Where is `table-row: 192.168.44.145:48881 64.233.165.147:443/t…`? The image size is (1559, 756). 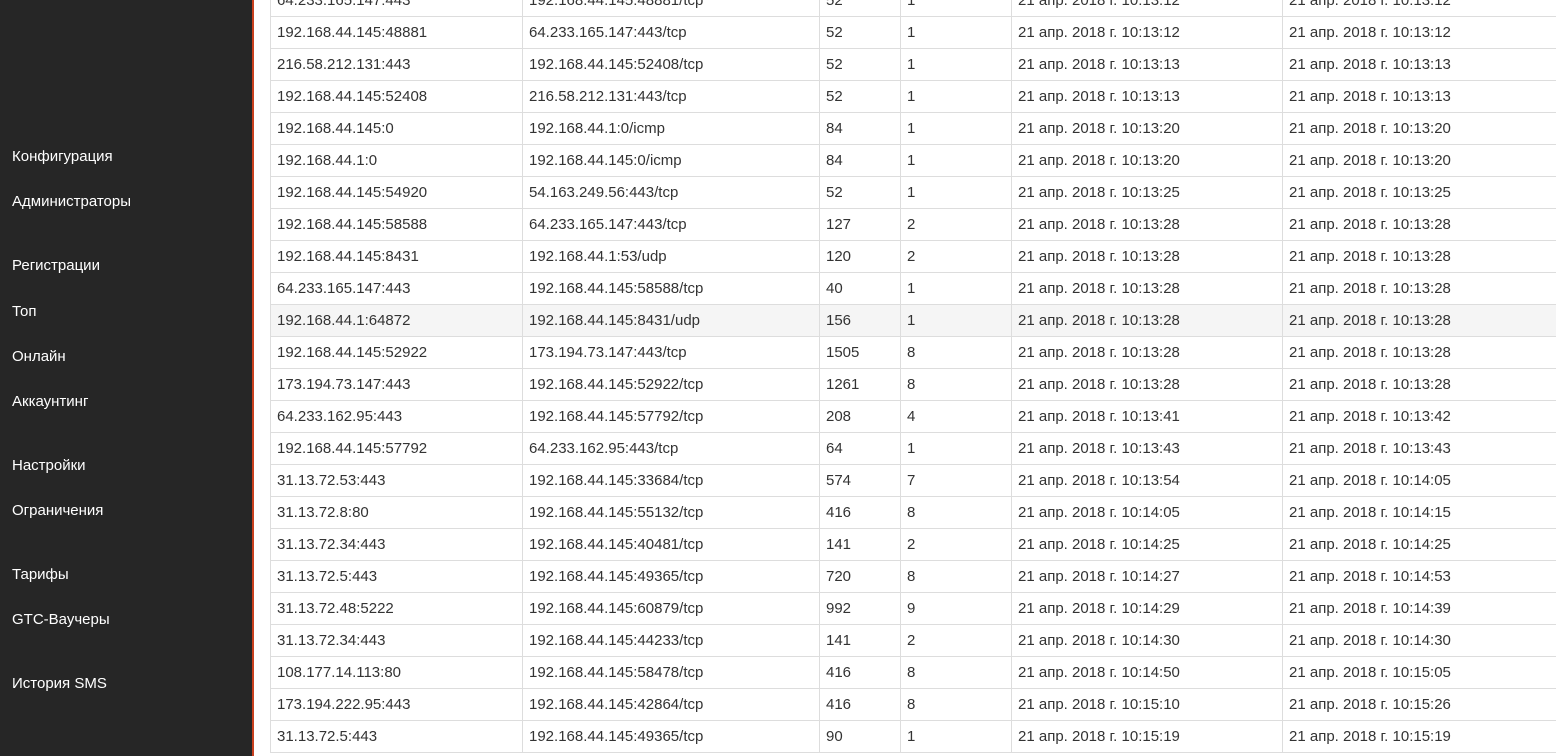
table-row: 192.168.44.145:48881 64.233.165.147:443/t… is located at coordinates (913, 32).